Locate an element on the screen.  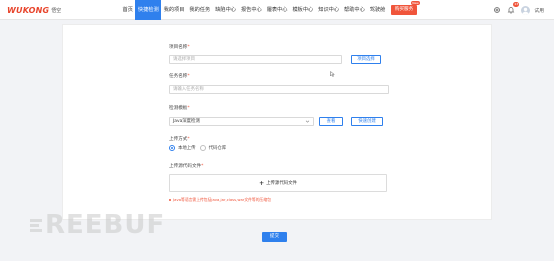
project-label: 项目名称* is located at coordinates (179, 47).